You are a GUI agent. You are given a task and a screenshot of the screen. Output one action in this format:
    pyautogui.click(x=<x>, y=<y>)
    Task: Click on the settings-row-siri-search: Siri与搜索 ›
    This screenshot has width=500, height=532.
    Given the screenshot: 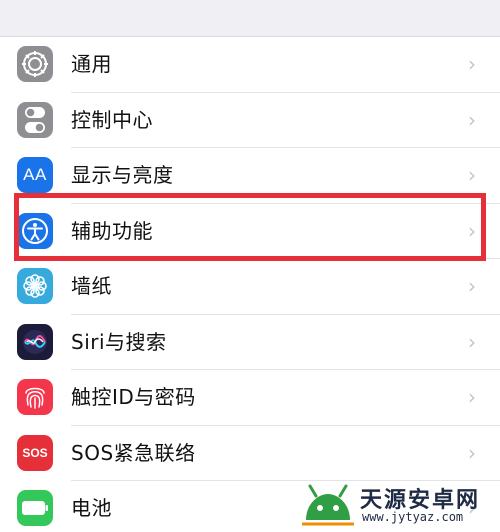 What is the action you would take?
    pyautogui.click(x=250, y=342)
    